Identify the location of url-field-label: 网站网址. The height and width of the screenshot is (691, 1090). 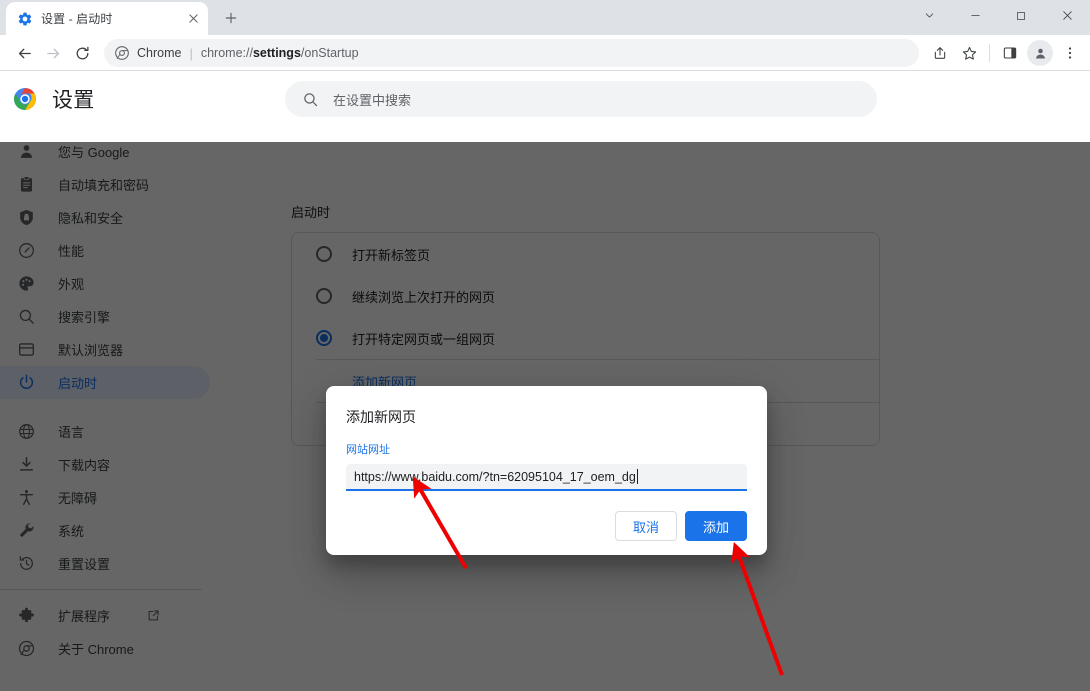
(368, 450).